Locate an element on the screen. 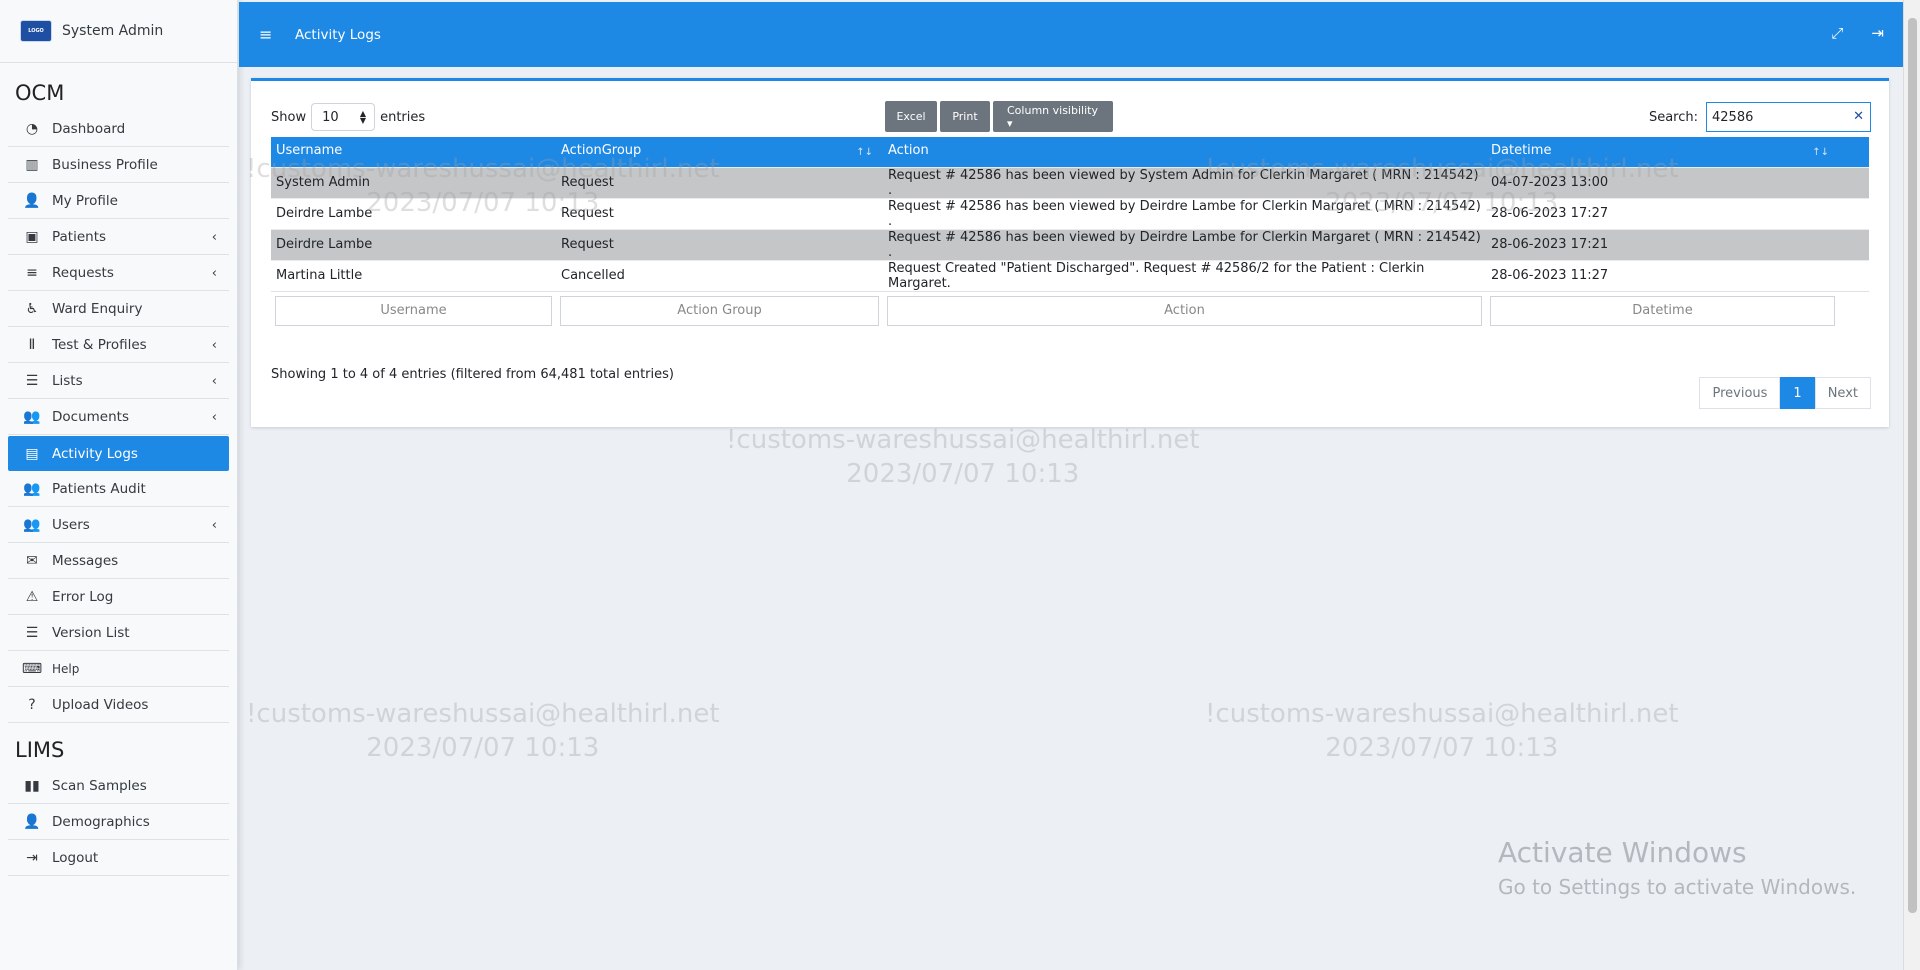 This screenshot has height=970, width=1920. sidebar-item-label: Requests is located at coordinates (83, 273).